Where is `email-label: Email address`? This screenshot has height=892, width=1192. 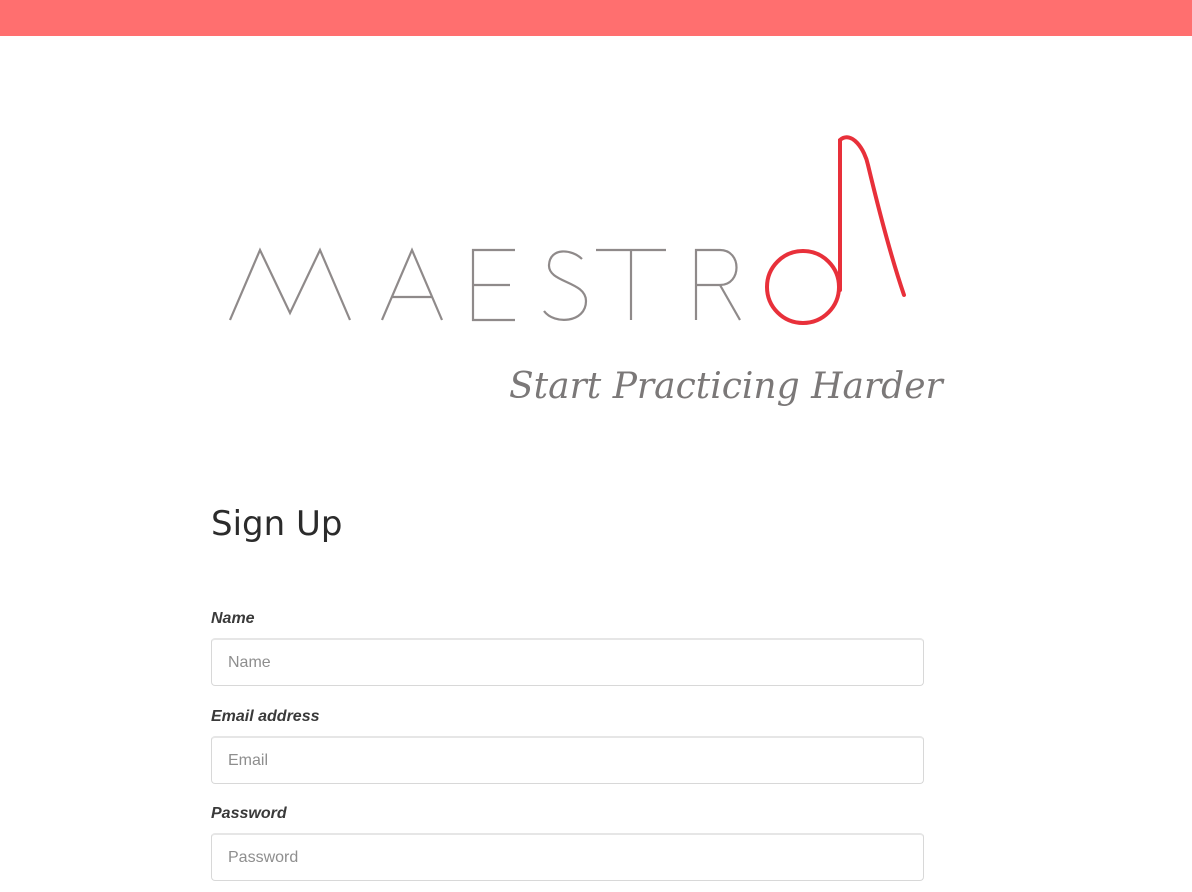 email-label: Email address is located at coordinates (265, 716).